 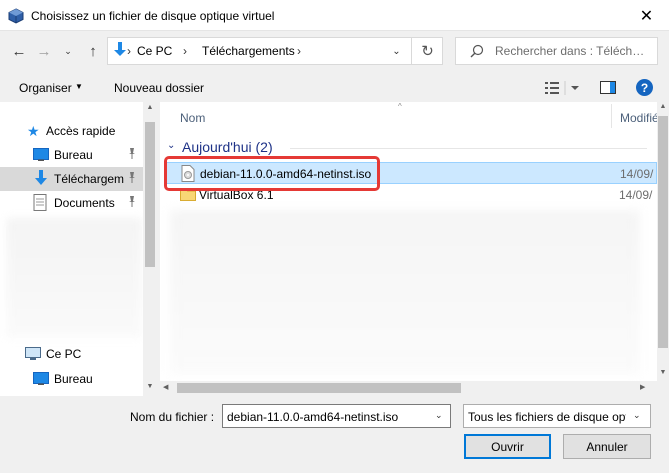 I want to click on organise-button: Organiser, so click(x=45, y=88).